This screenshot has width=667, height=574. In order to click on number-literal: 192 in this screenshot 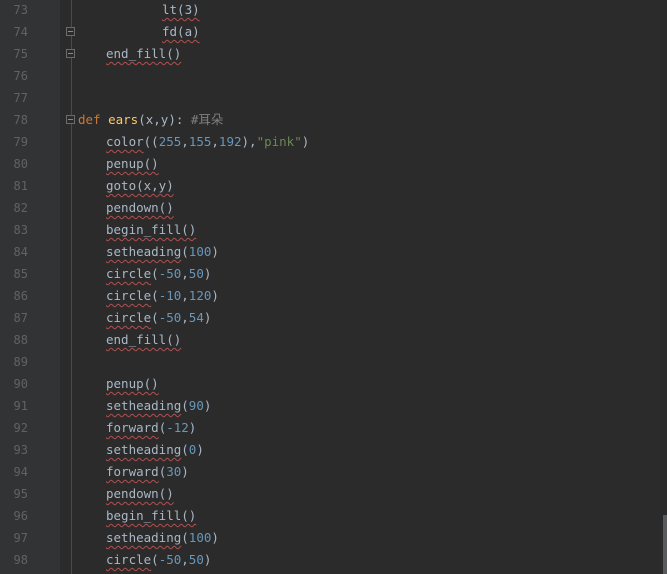, I will do `click(230, 141)`.